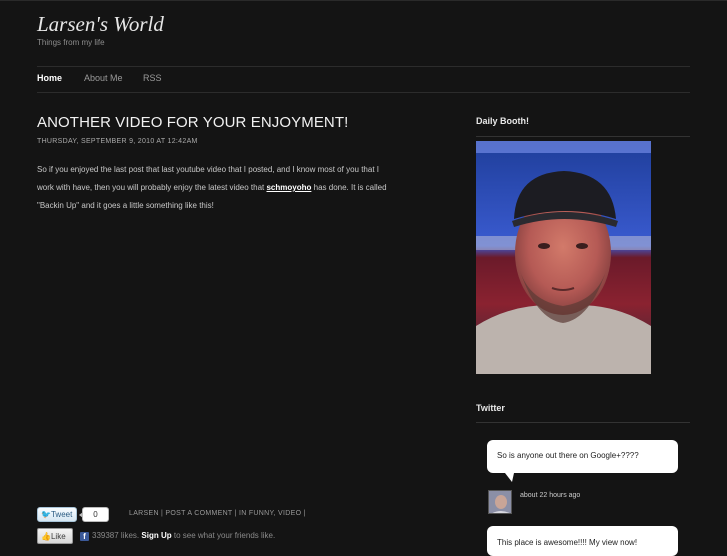 This screenshot has width=727, height=556. I want to click on header-divider, so click(363, 66).